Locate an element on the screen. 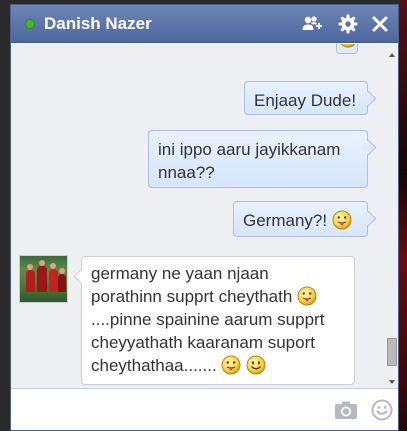  camera-icon is located at coordinates (346, 410).